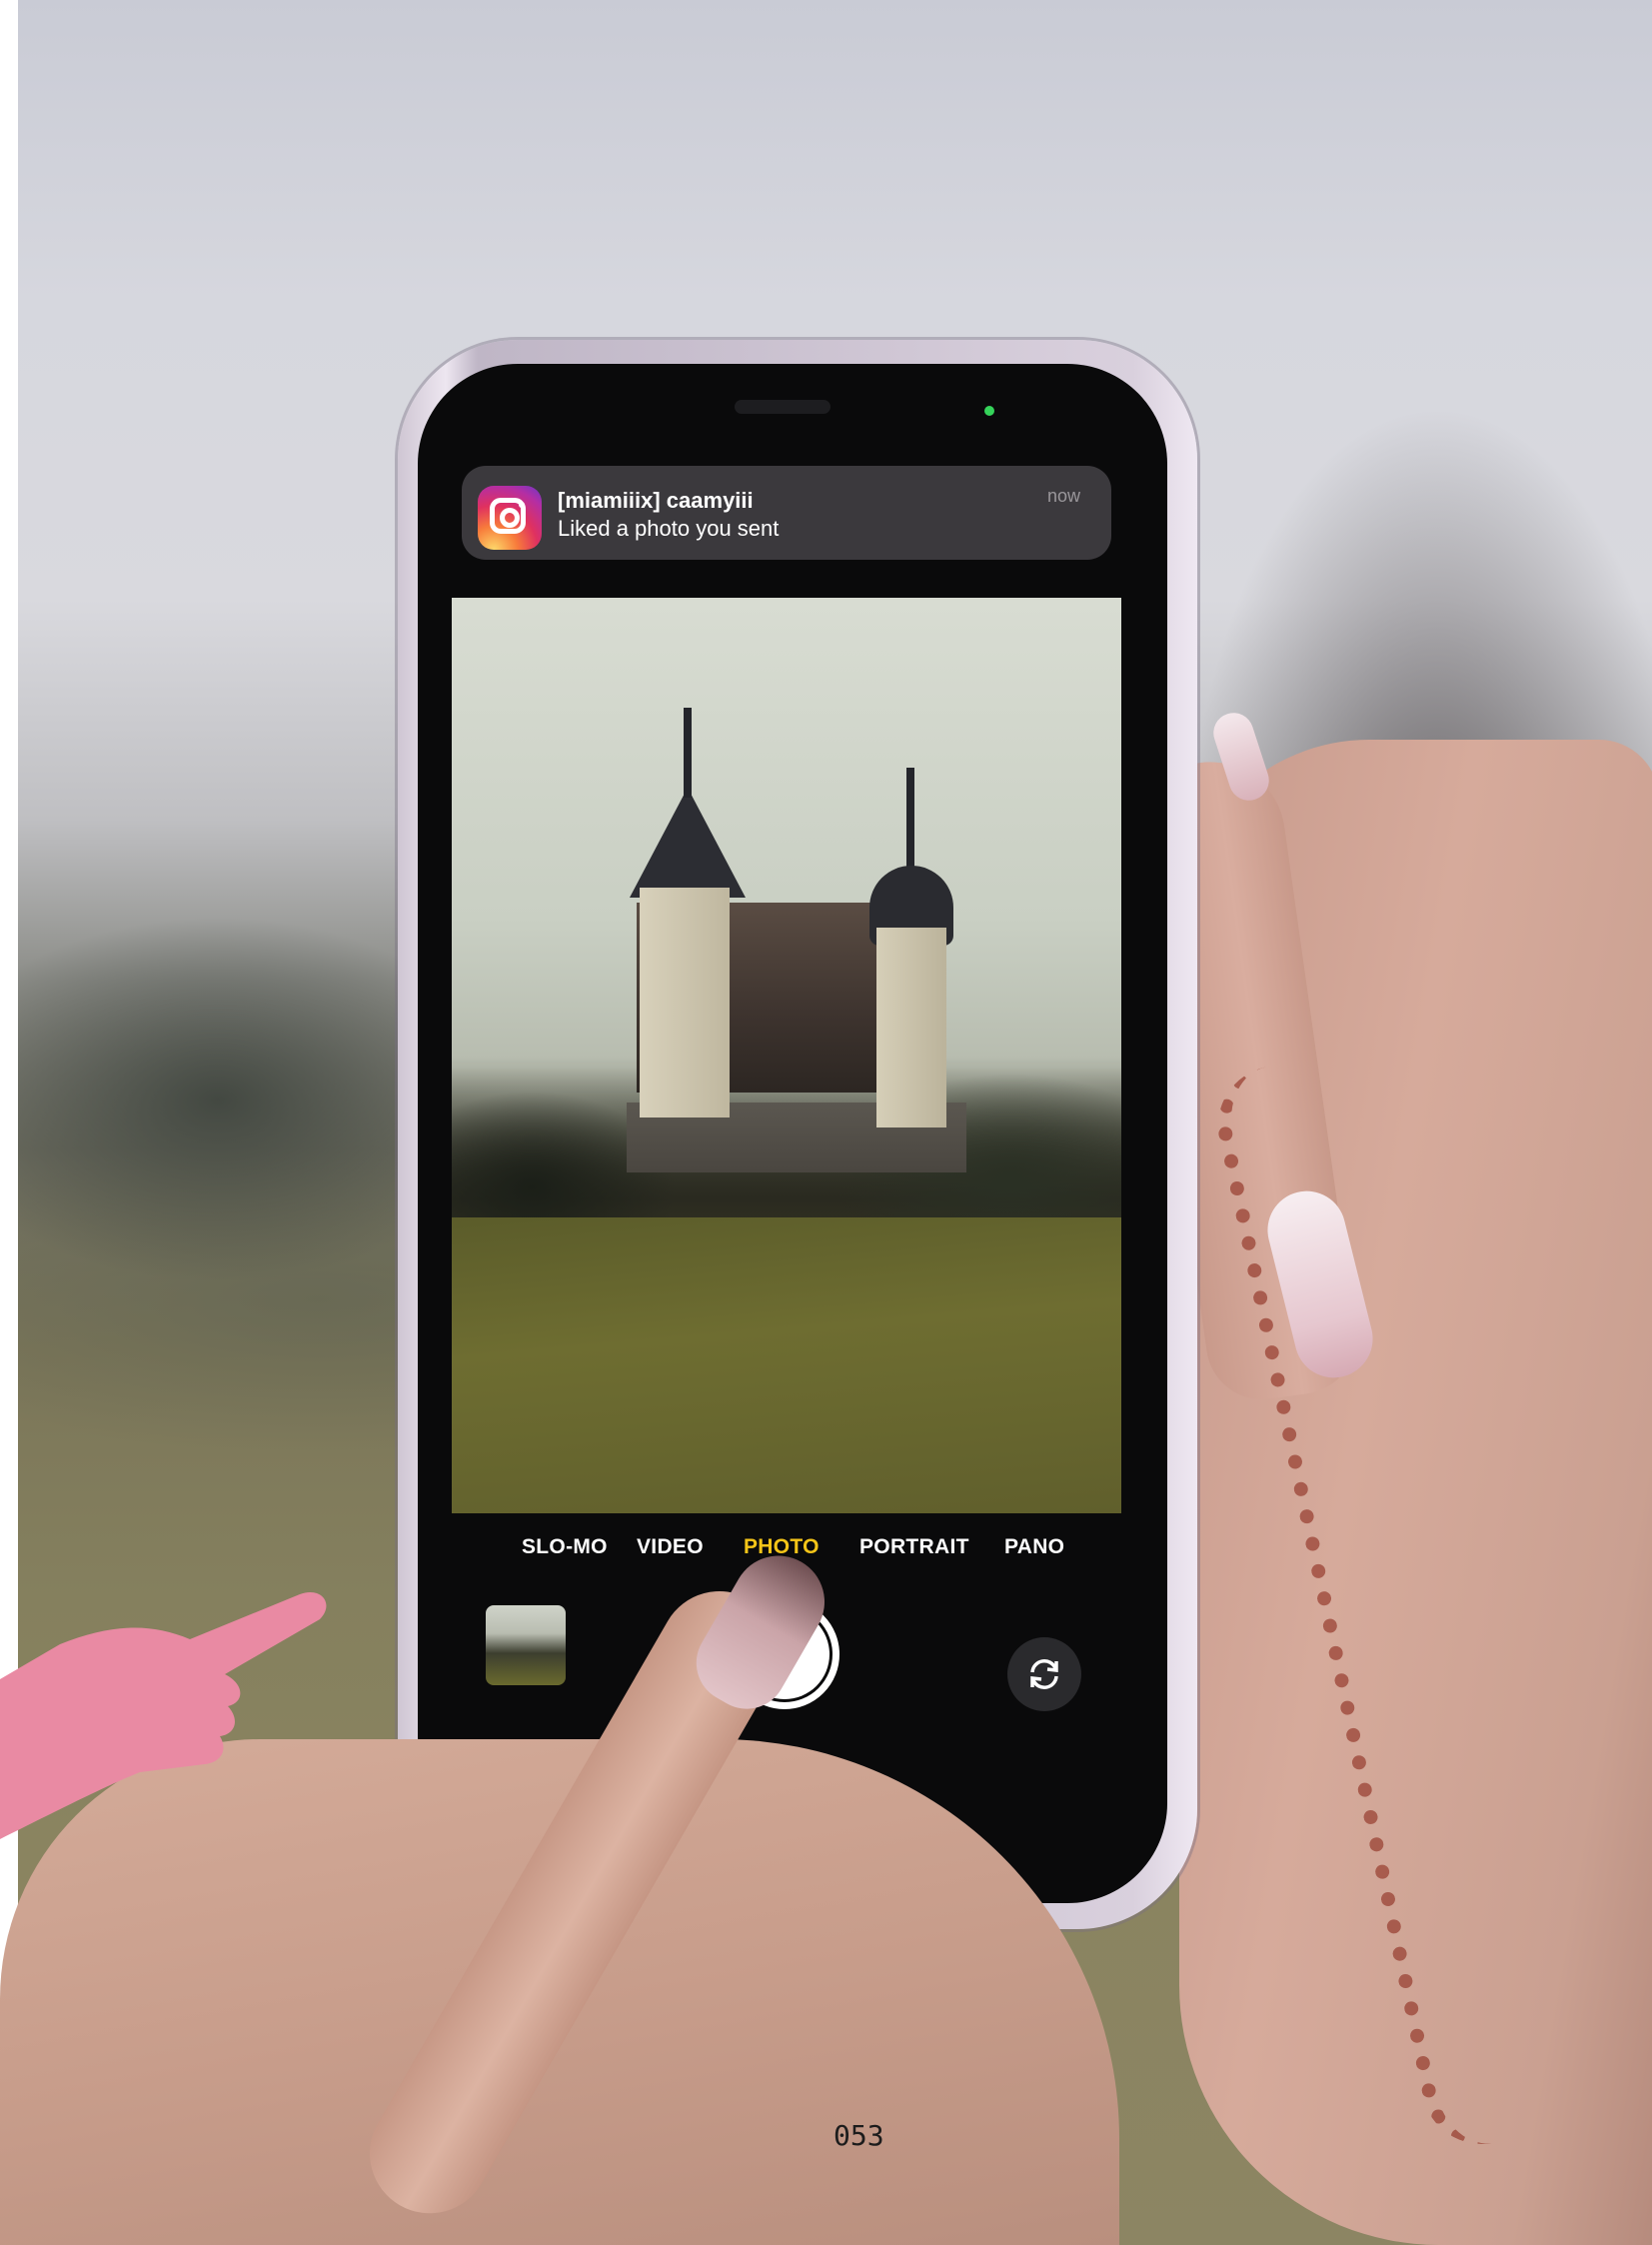  I want to click on flip-camera-icon, so click(1044, 1674).